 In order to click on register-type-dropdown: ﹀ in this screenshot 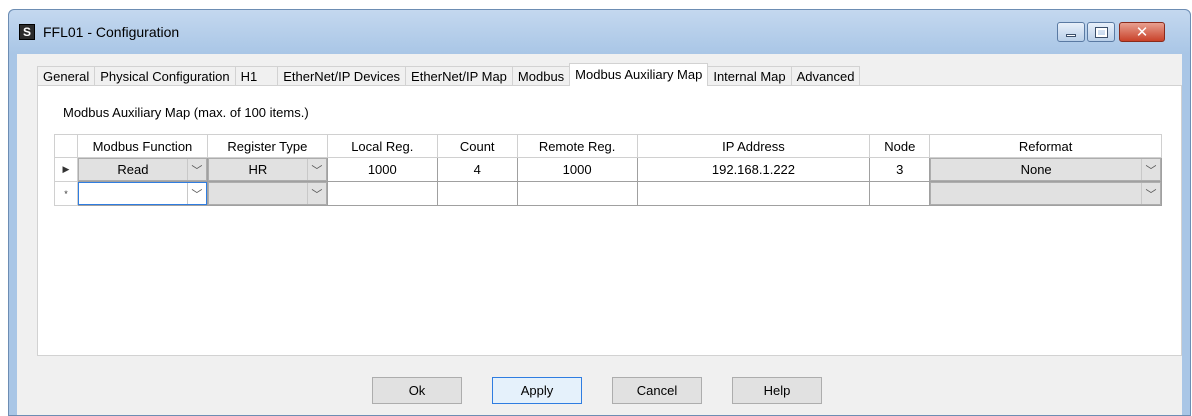, I will do `click(267, 193)`.